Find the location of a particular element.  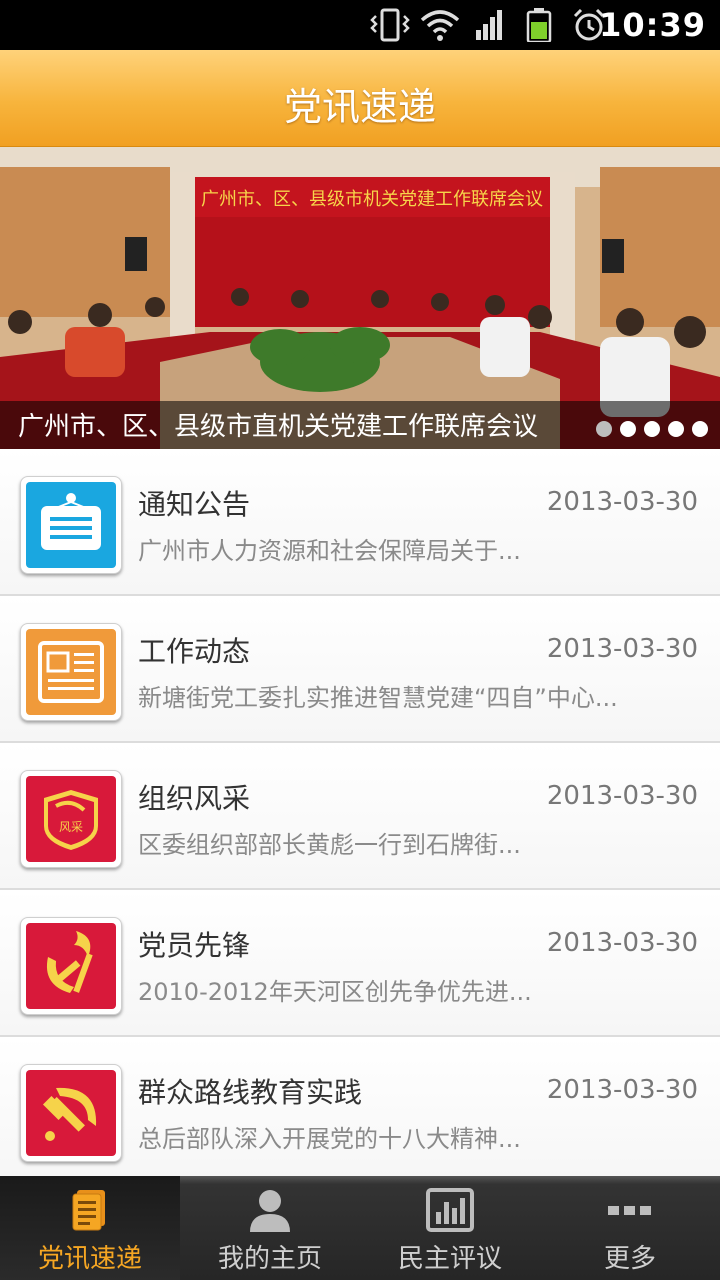

tab-label: 党讯速递 is located at coordinates (89, 1259).